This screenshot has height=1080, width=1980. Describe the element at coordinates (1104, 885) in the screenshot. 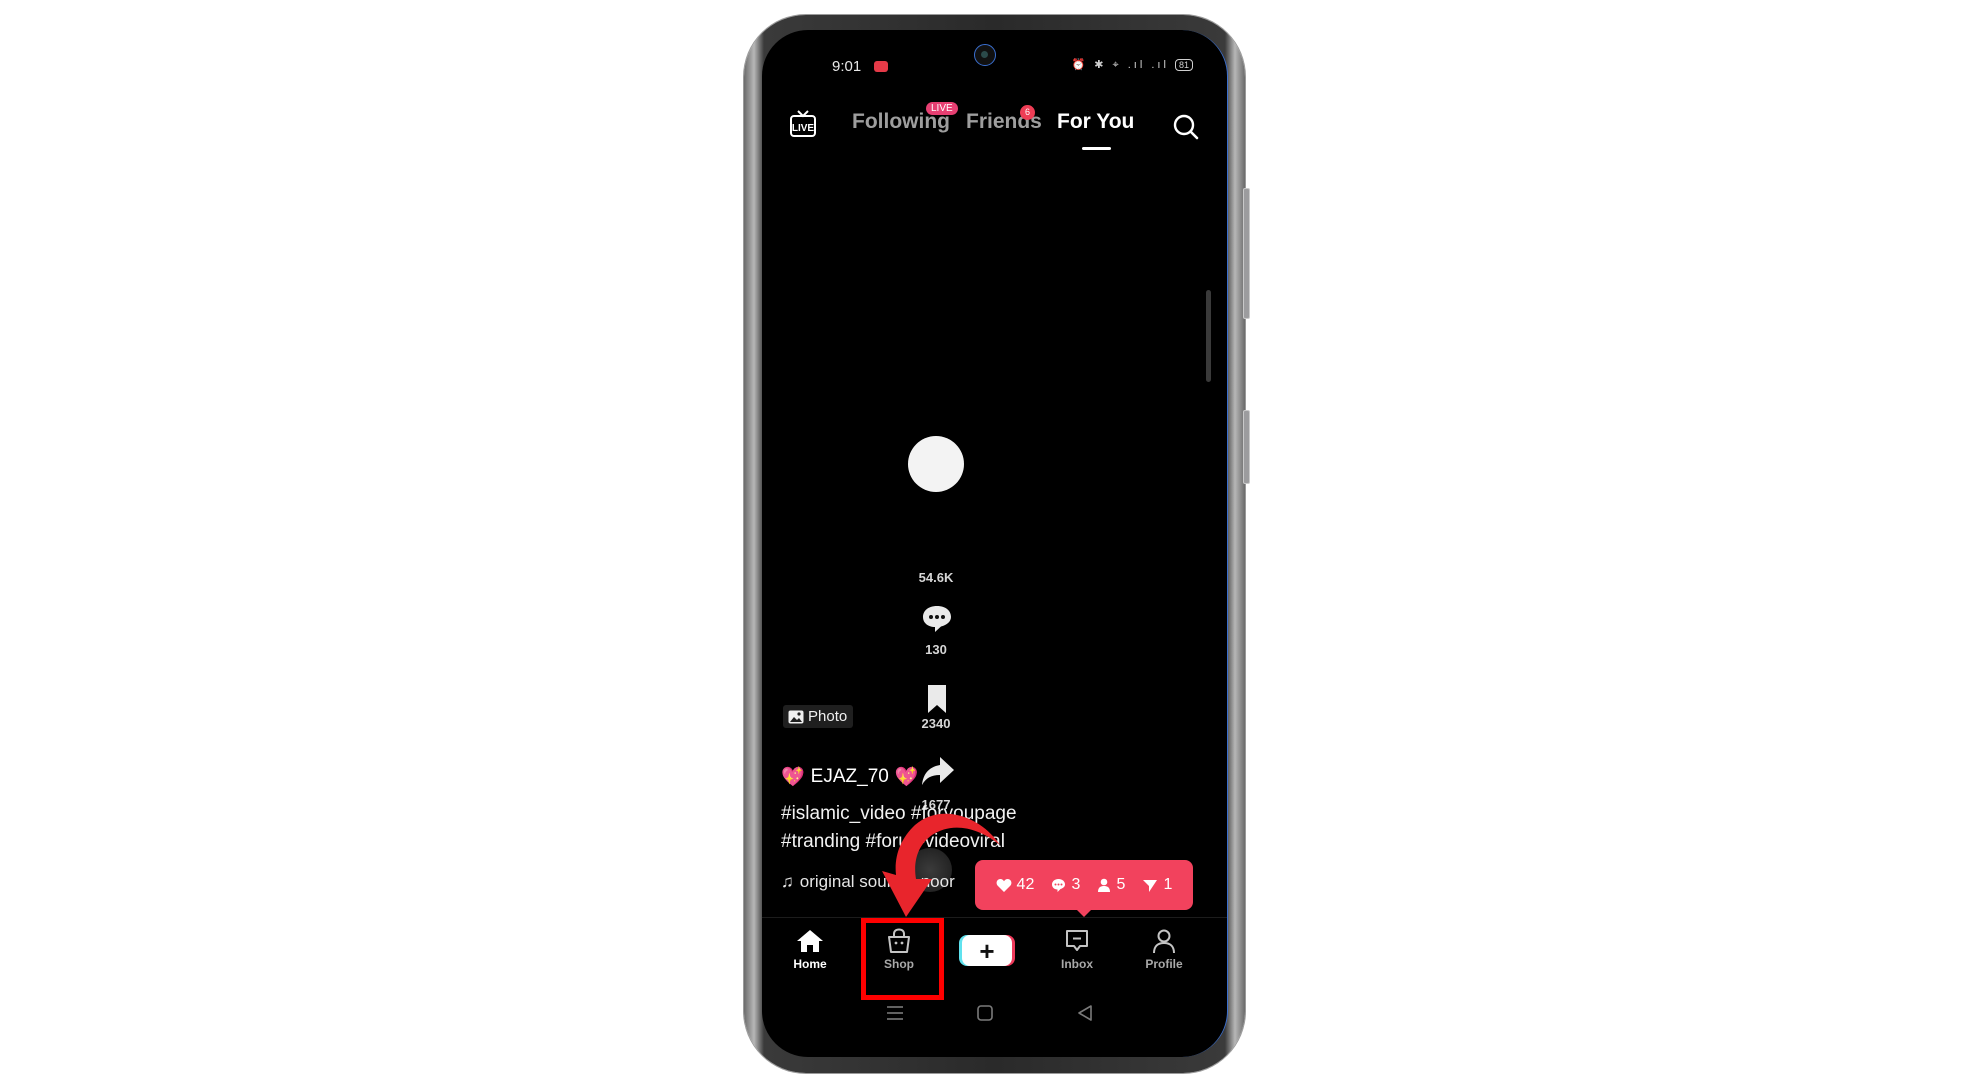

I see `person-icon` at that location.